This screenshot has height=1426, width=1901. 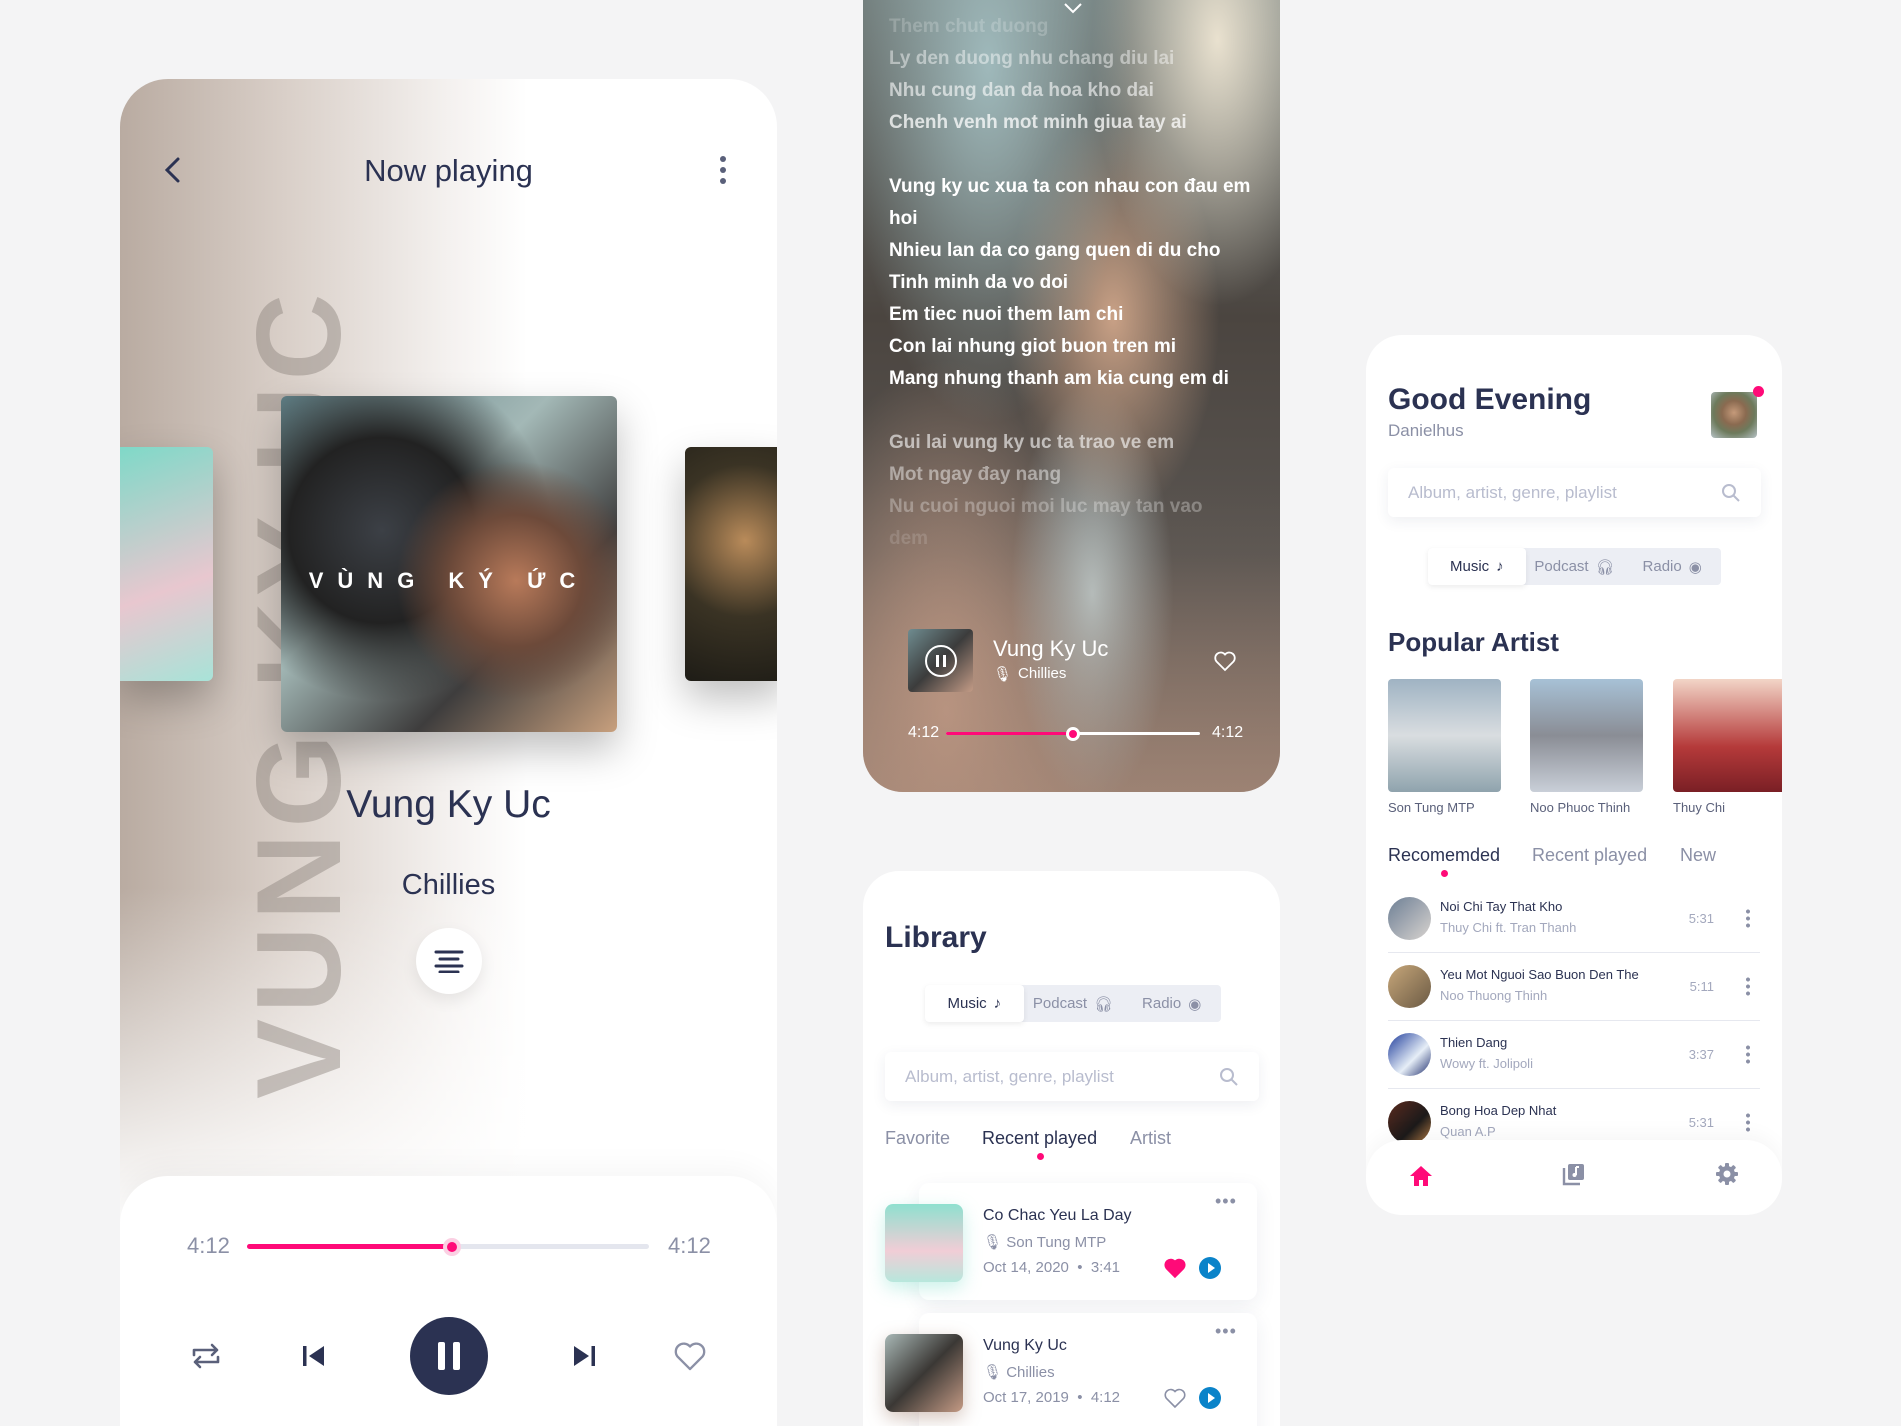 What do you see at coordinates (1512, 492) in the screenshot?
I see `search-placeholder: Album, artist, genre, playlist` at bounding box center [1512, 492].